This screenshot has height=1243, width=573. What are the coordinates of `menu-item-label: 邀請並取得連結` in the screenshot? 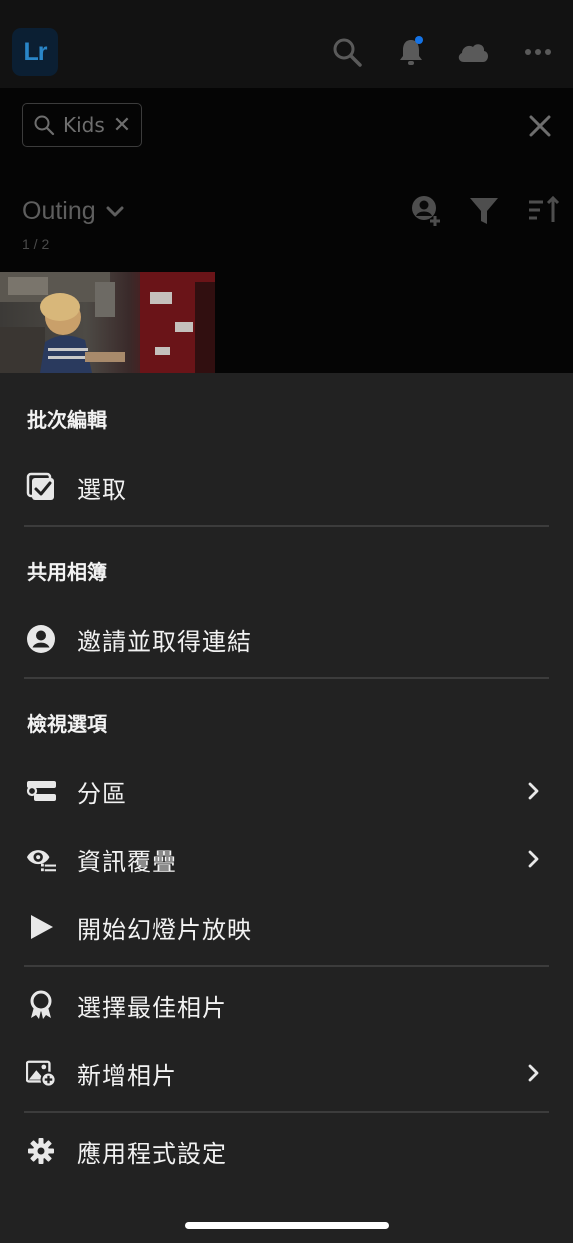 It's located at (164, 641).